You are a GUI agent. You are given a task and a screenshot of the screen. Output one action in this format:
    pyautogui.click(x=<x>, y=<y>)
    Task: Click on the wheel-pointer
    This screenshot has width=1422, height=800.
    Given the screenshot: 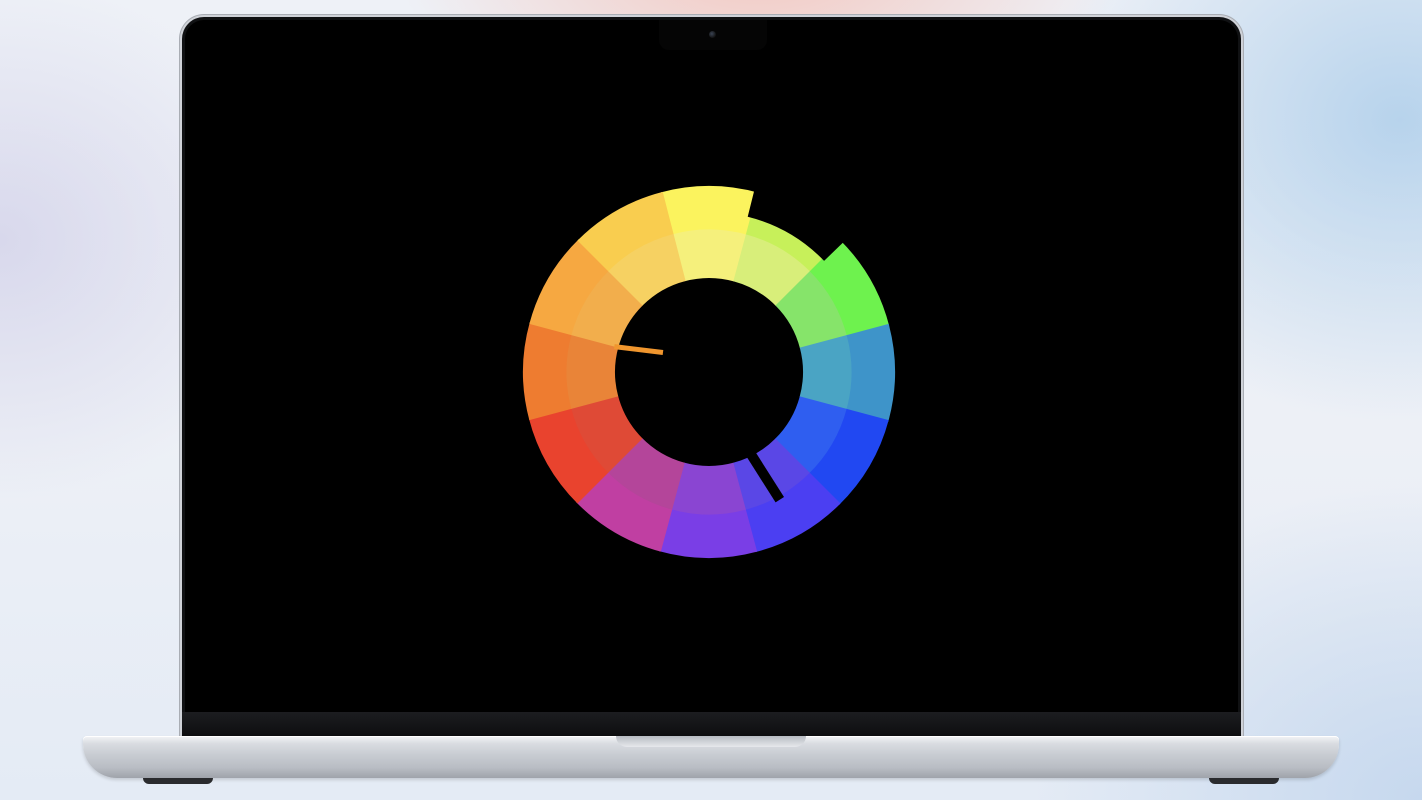 What is the action you would take?
    pyautogui.click(x=639, y=349)
    